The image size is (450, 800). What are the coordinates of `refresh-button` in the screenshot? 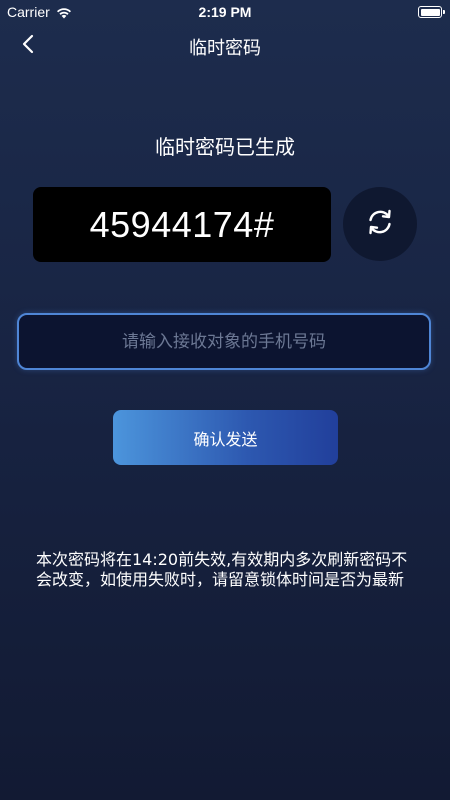 It's located at (380, 224).